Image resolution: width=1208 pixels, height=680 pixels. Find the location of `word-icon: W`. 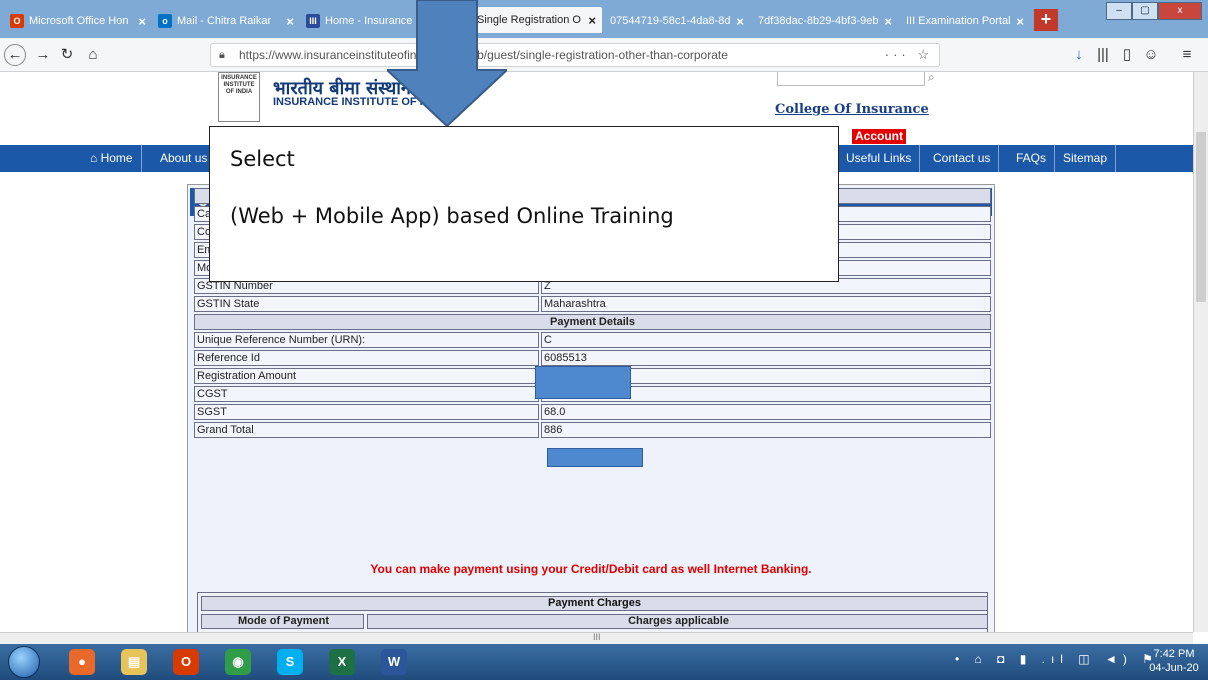

word-icon: W is located at coordinates (394, 662).